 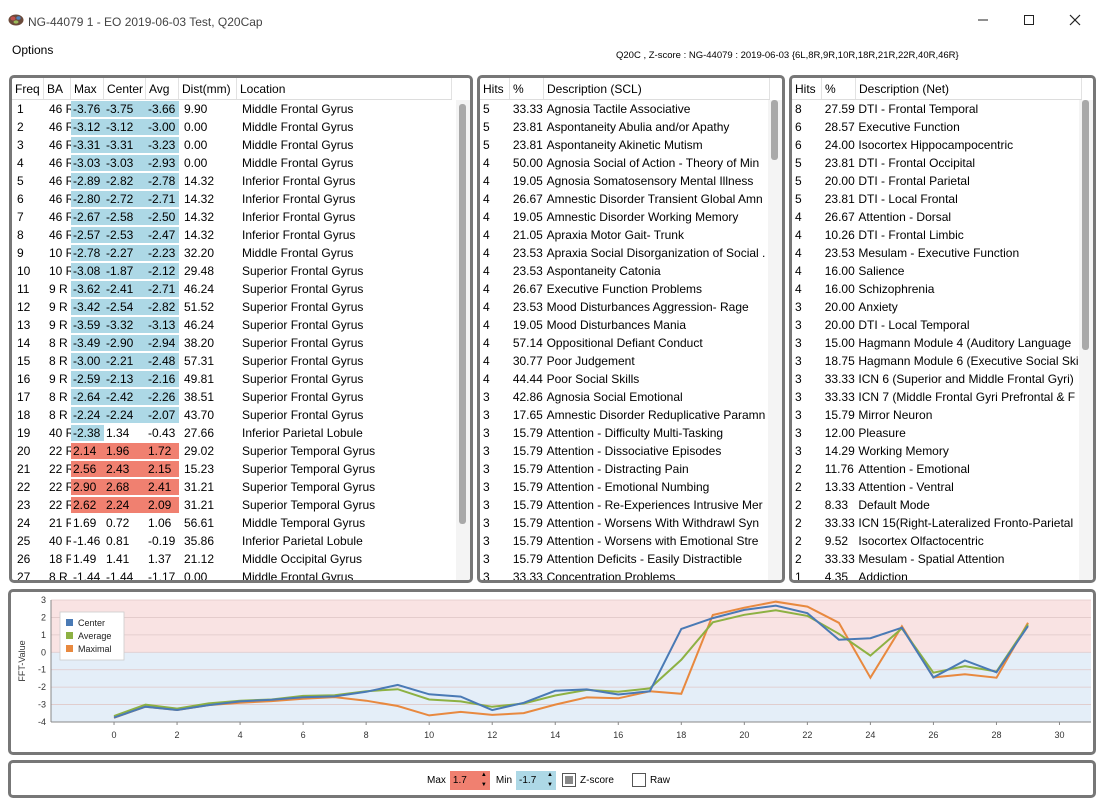 I want to click on list-item: 4 19.05 Amnestic Disorder Working Memory, so click(x=624, y=217).